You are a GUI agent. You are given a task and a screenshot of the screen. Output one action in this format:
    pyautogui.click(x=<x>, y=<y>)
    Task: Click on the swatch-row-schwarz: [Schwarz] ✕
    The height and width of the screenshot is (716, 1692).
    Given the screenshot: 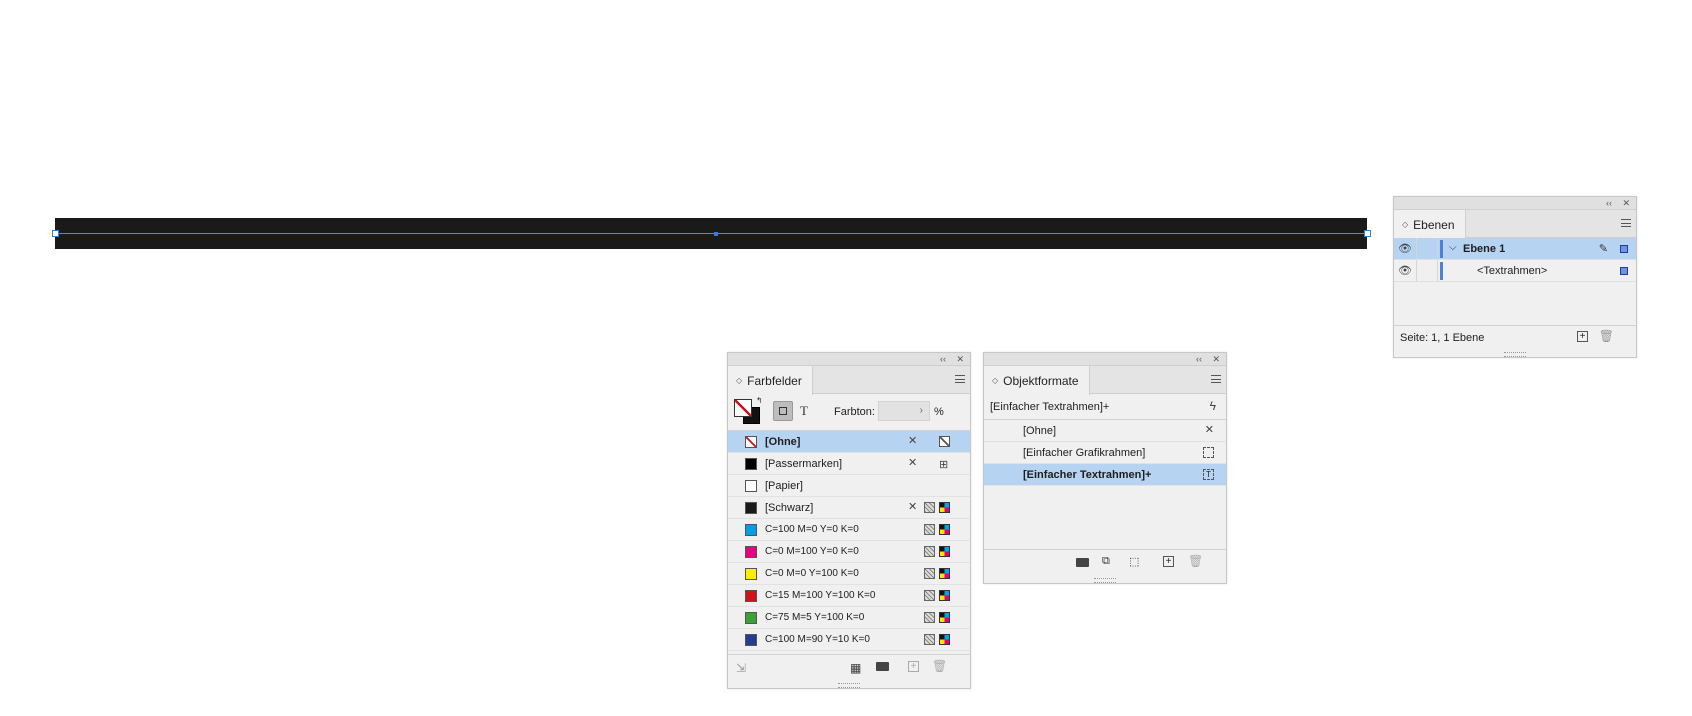 What is the action you would take?
    pyautogui.click(x=849, y=508)
    